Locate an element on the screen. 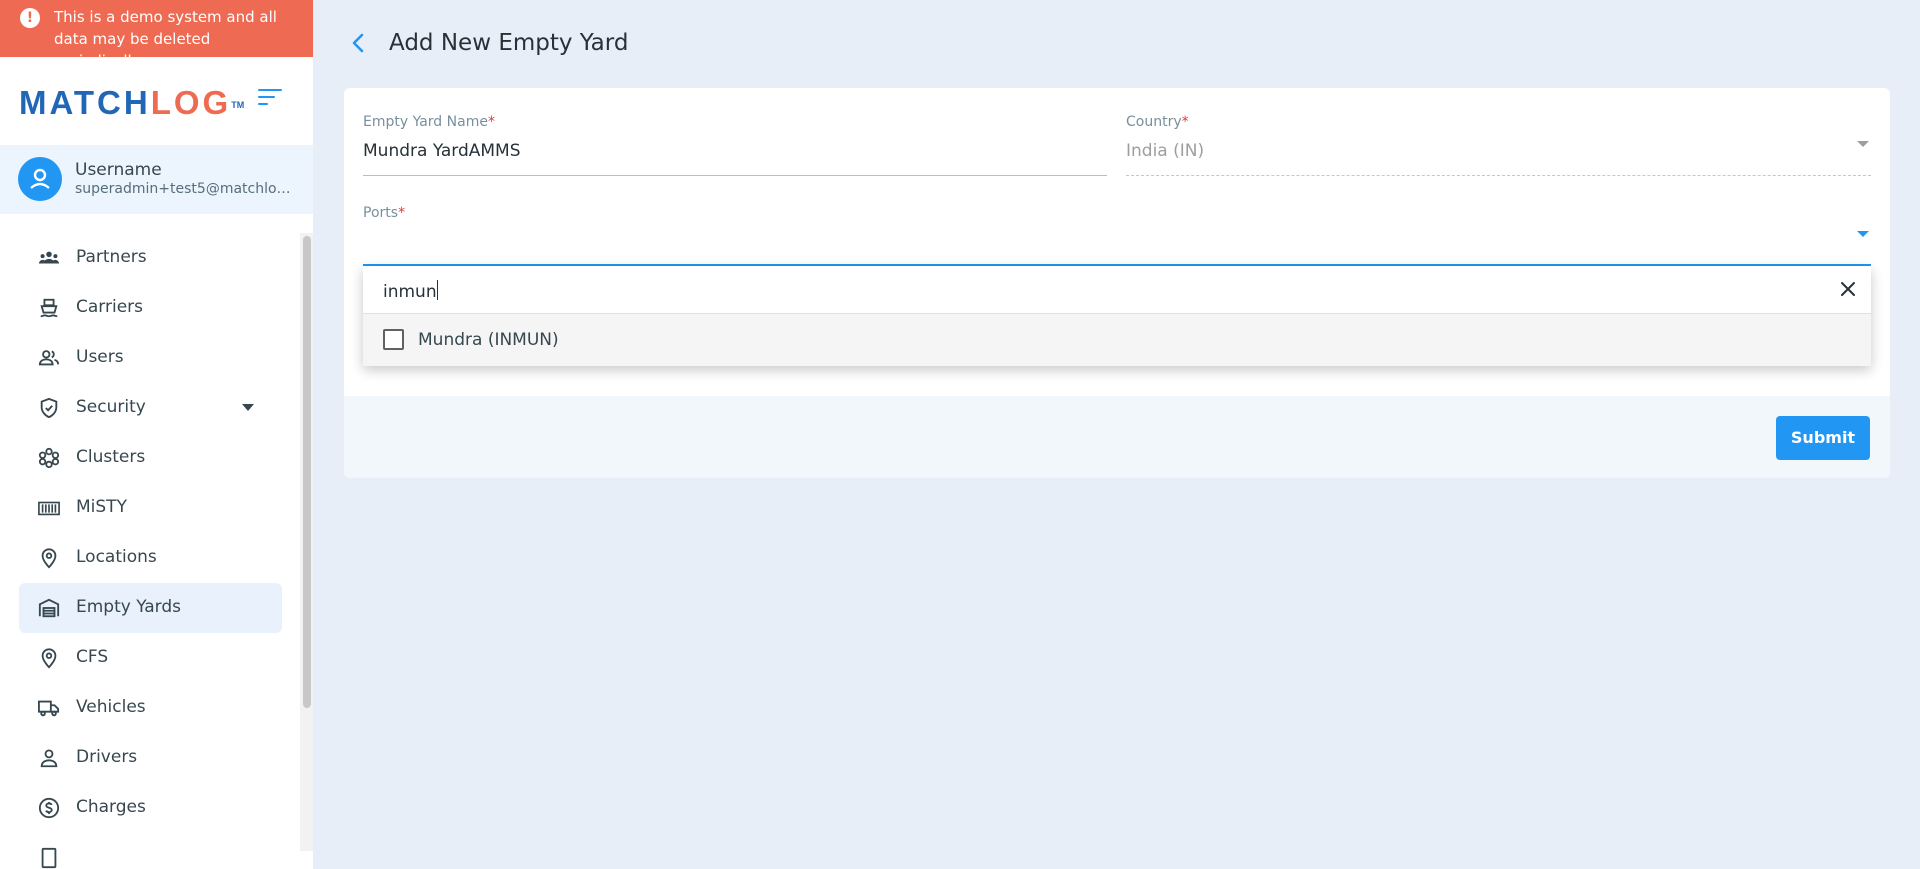 This screenshot has height=869, width=1920. ports-dropdown-panel: inmun Mundra (INMUN) is located at coordinates (1117, 316).